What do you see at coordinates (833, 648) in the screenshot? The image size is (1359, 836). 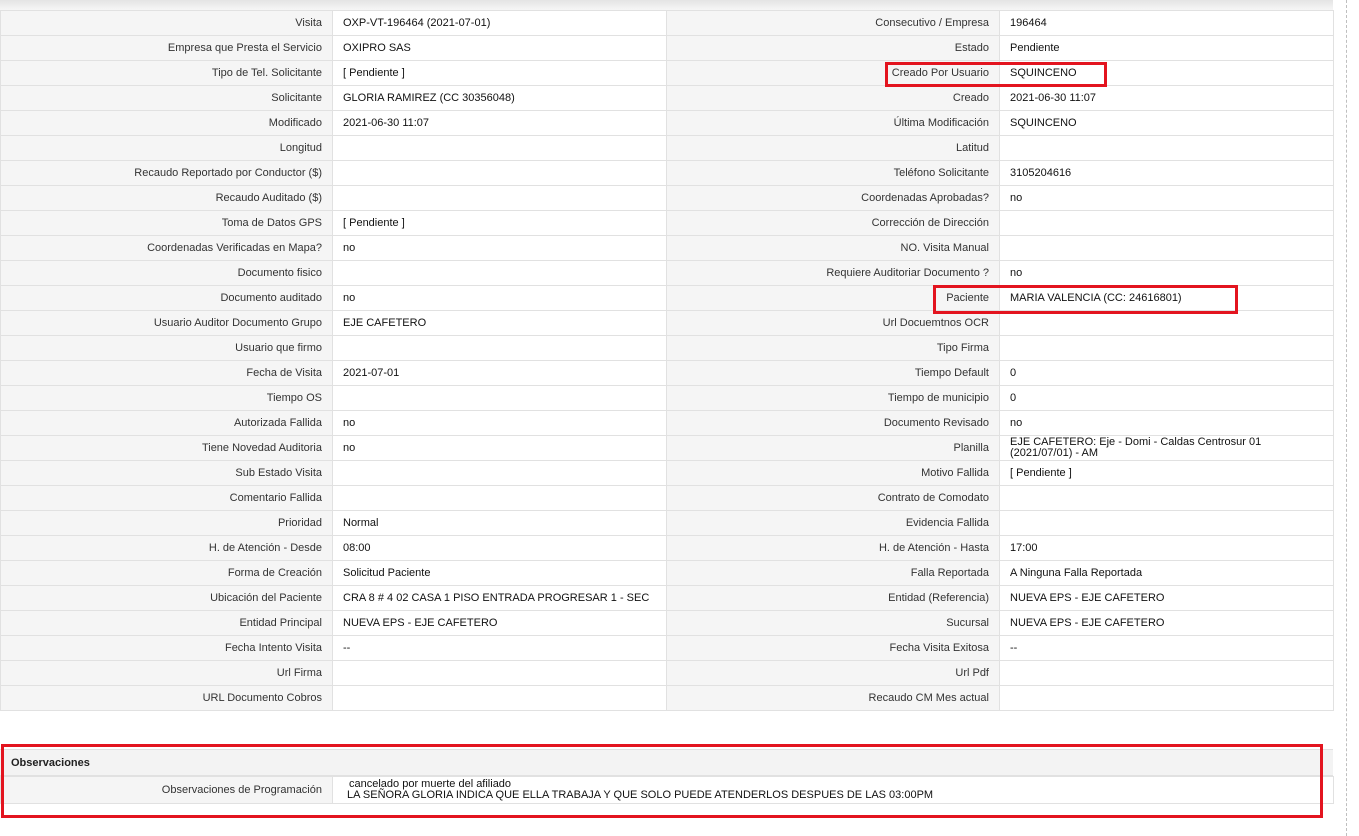 I see `field-label: Fecha Visita Exitosa` at bounding box center [833, 648].